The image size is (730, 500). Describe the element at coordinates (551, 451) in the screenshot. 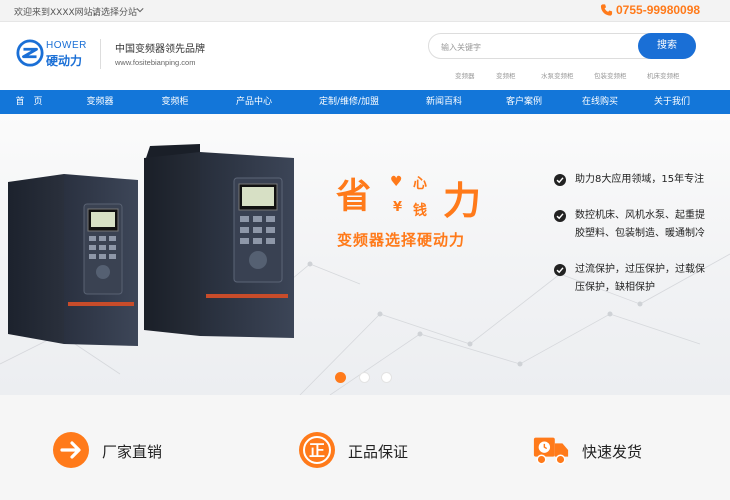

I see `delivery-truck-icon` at that location.